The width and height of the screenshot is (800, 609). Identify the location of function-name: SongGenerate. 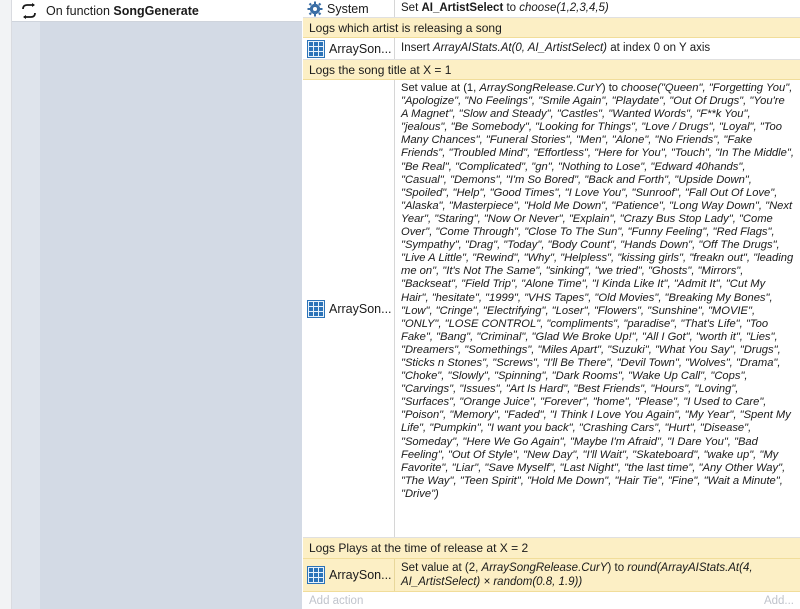
(156, 10).